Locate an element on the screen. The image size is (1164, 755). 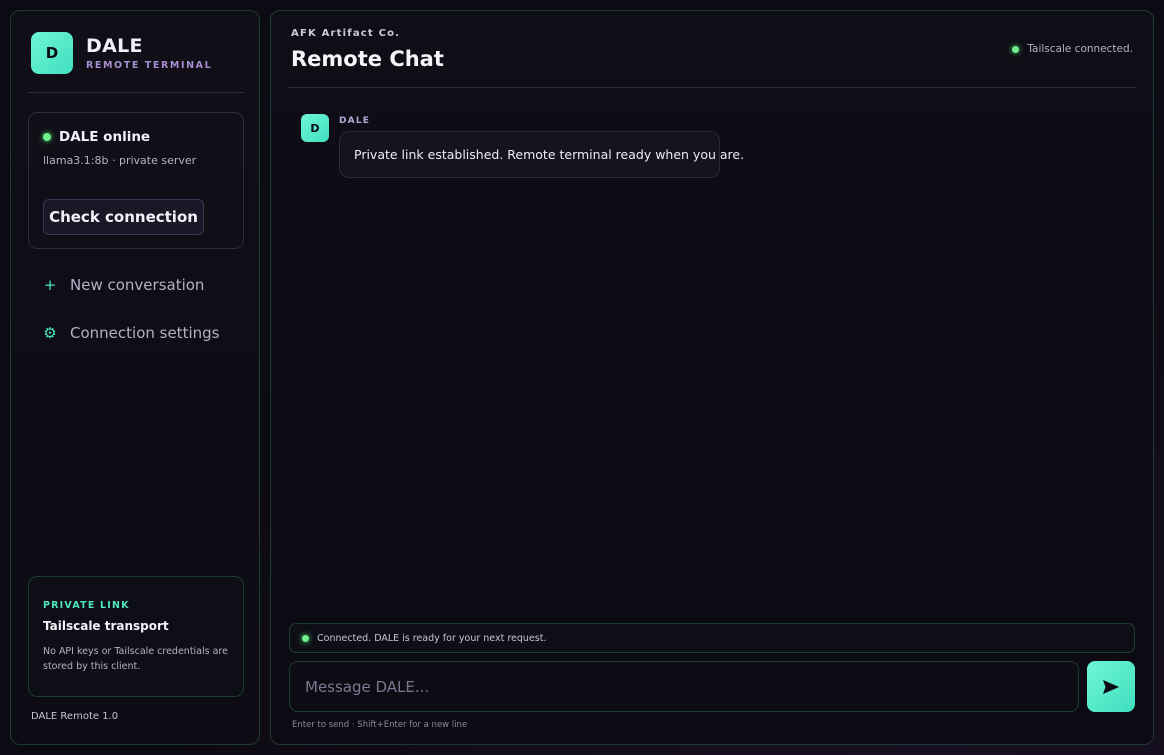
version-label: DALE Remote 1.0 is located at coordinates (75, 716).